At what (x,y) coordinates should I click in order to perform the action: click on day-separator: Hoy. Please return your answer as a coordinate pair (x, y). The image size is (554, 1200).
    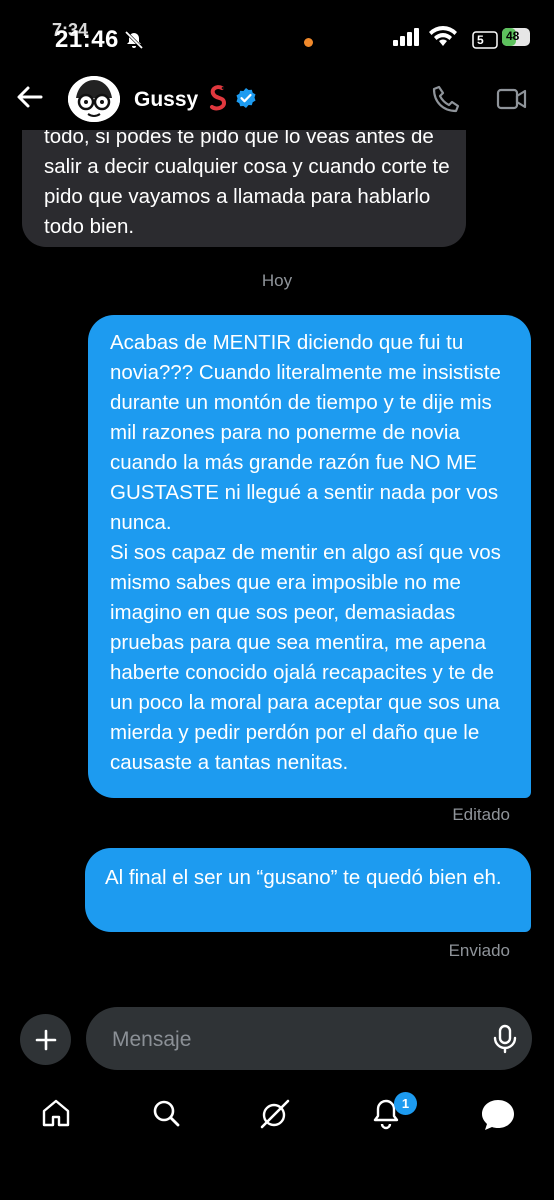
    Looking at the image, I should click on (277, 280).